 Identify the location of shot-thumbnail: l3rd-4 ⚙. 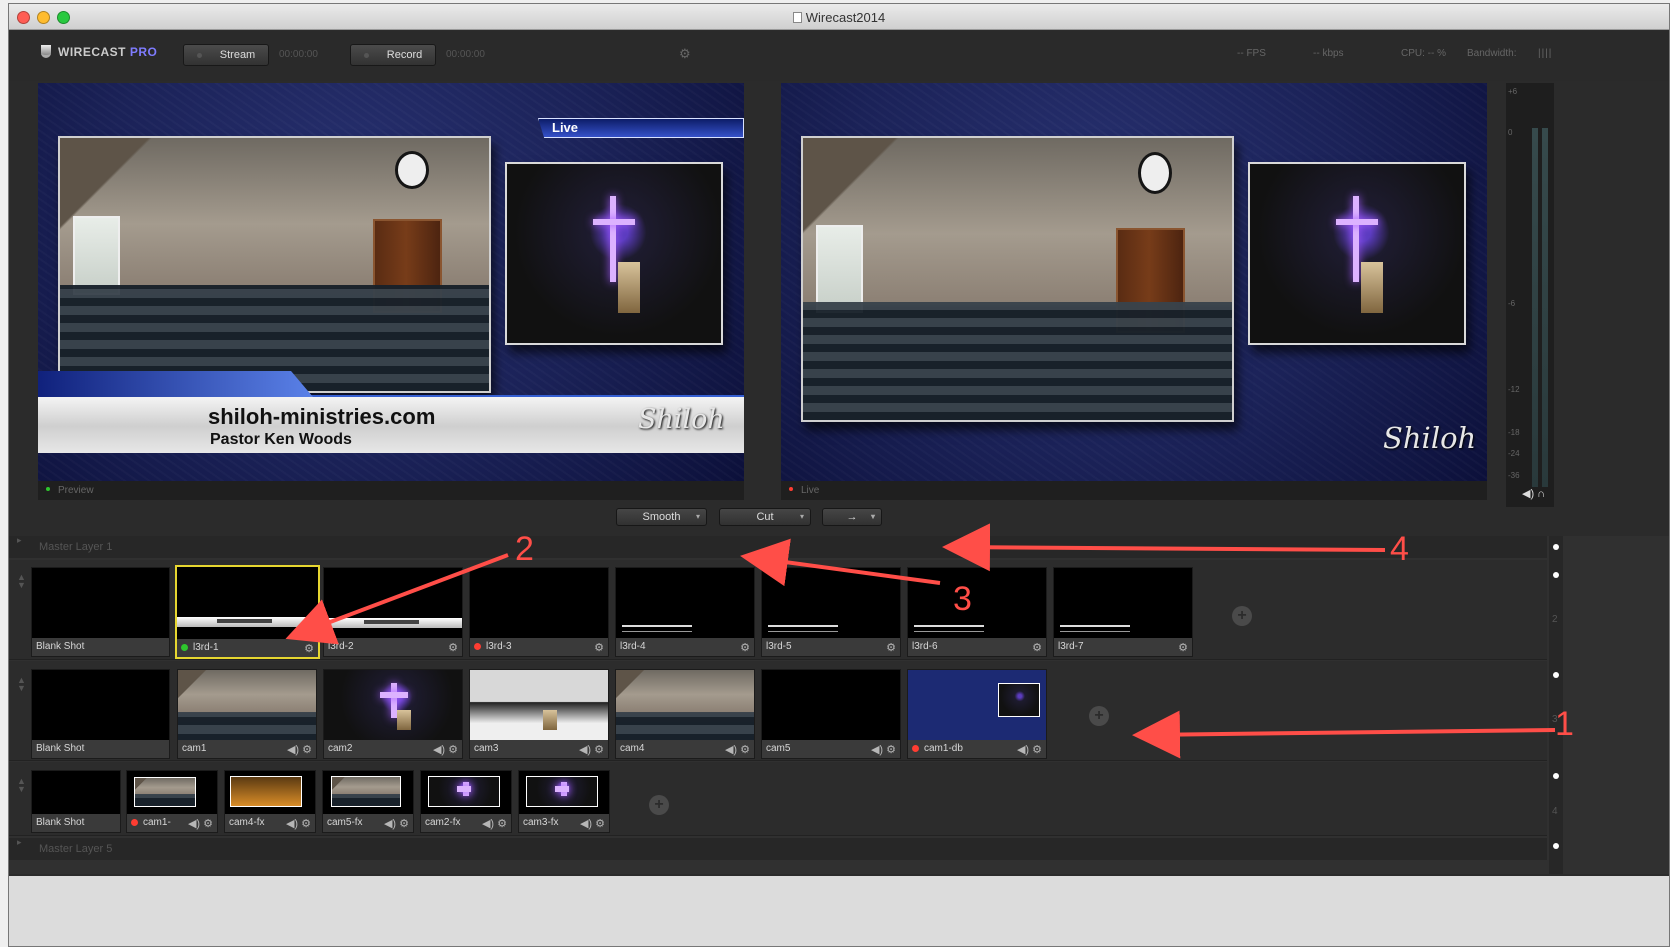
(685, 612).